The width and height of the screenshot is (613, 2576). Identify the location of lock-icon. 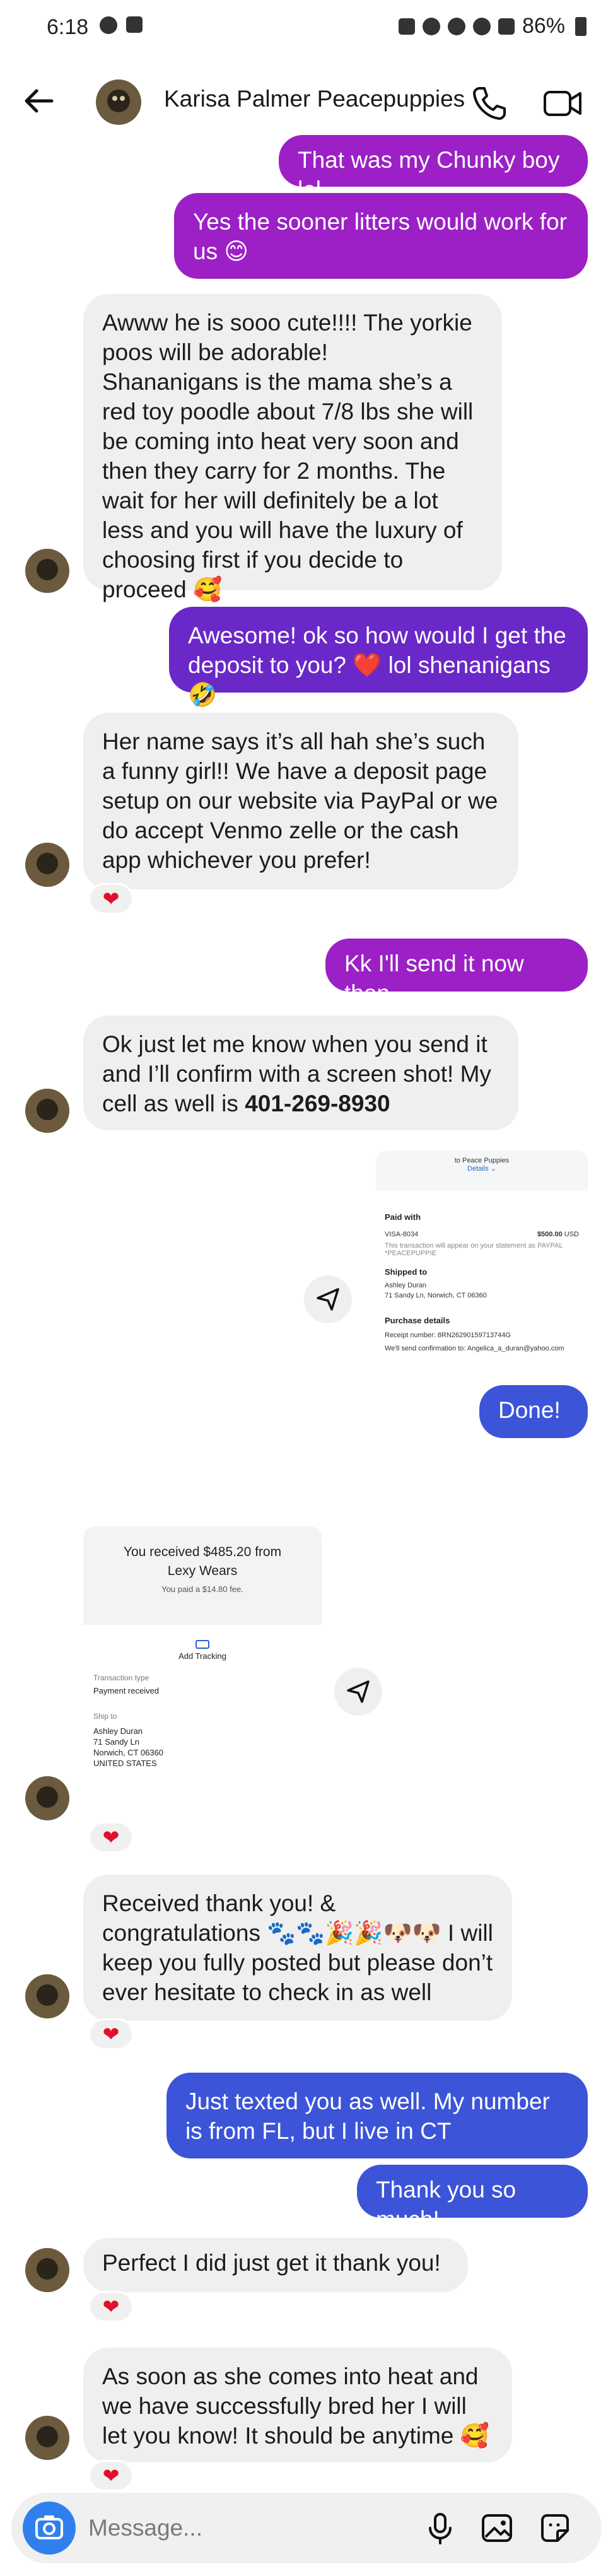
(407, 26).